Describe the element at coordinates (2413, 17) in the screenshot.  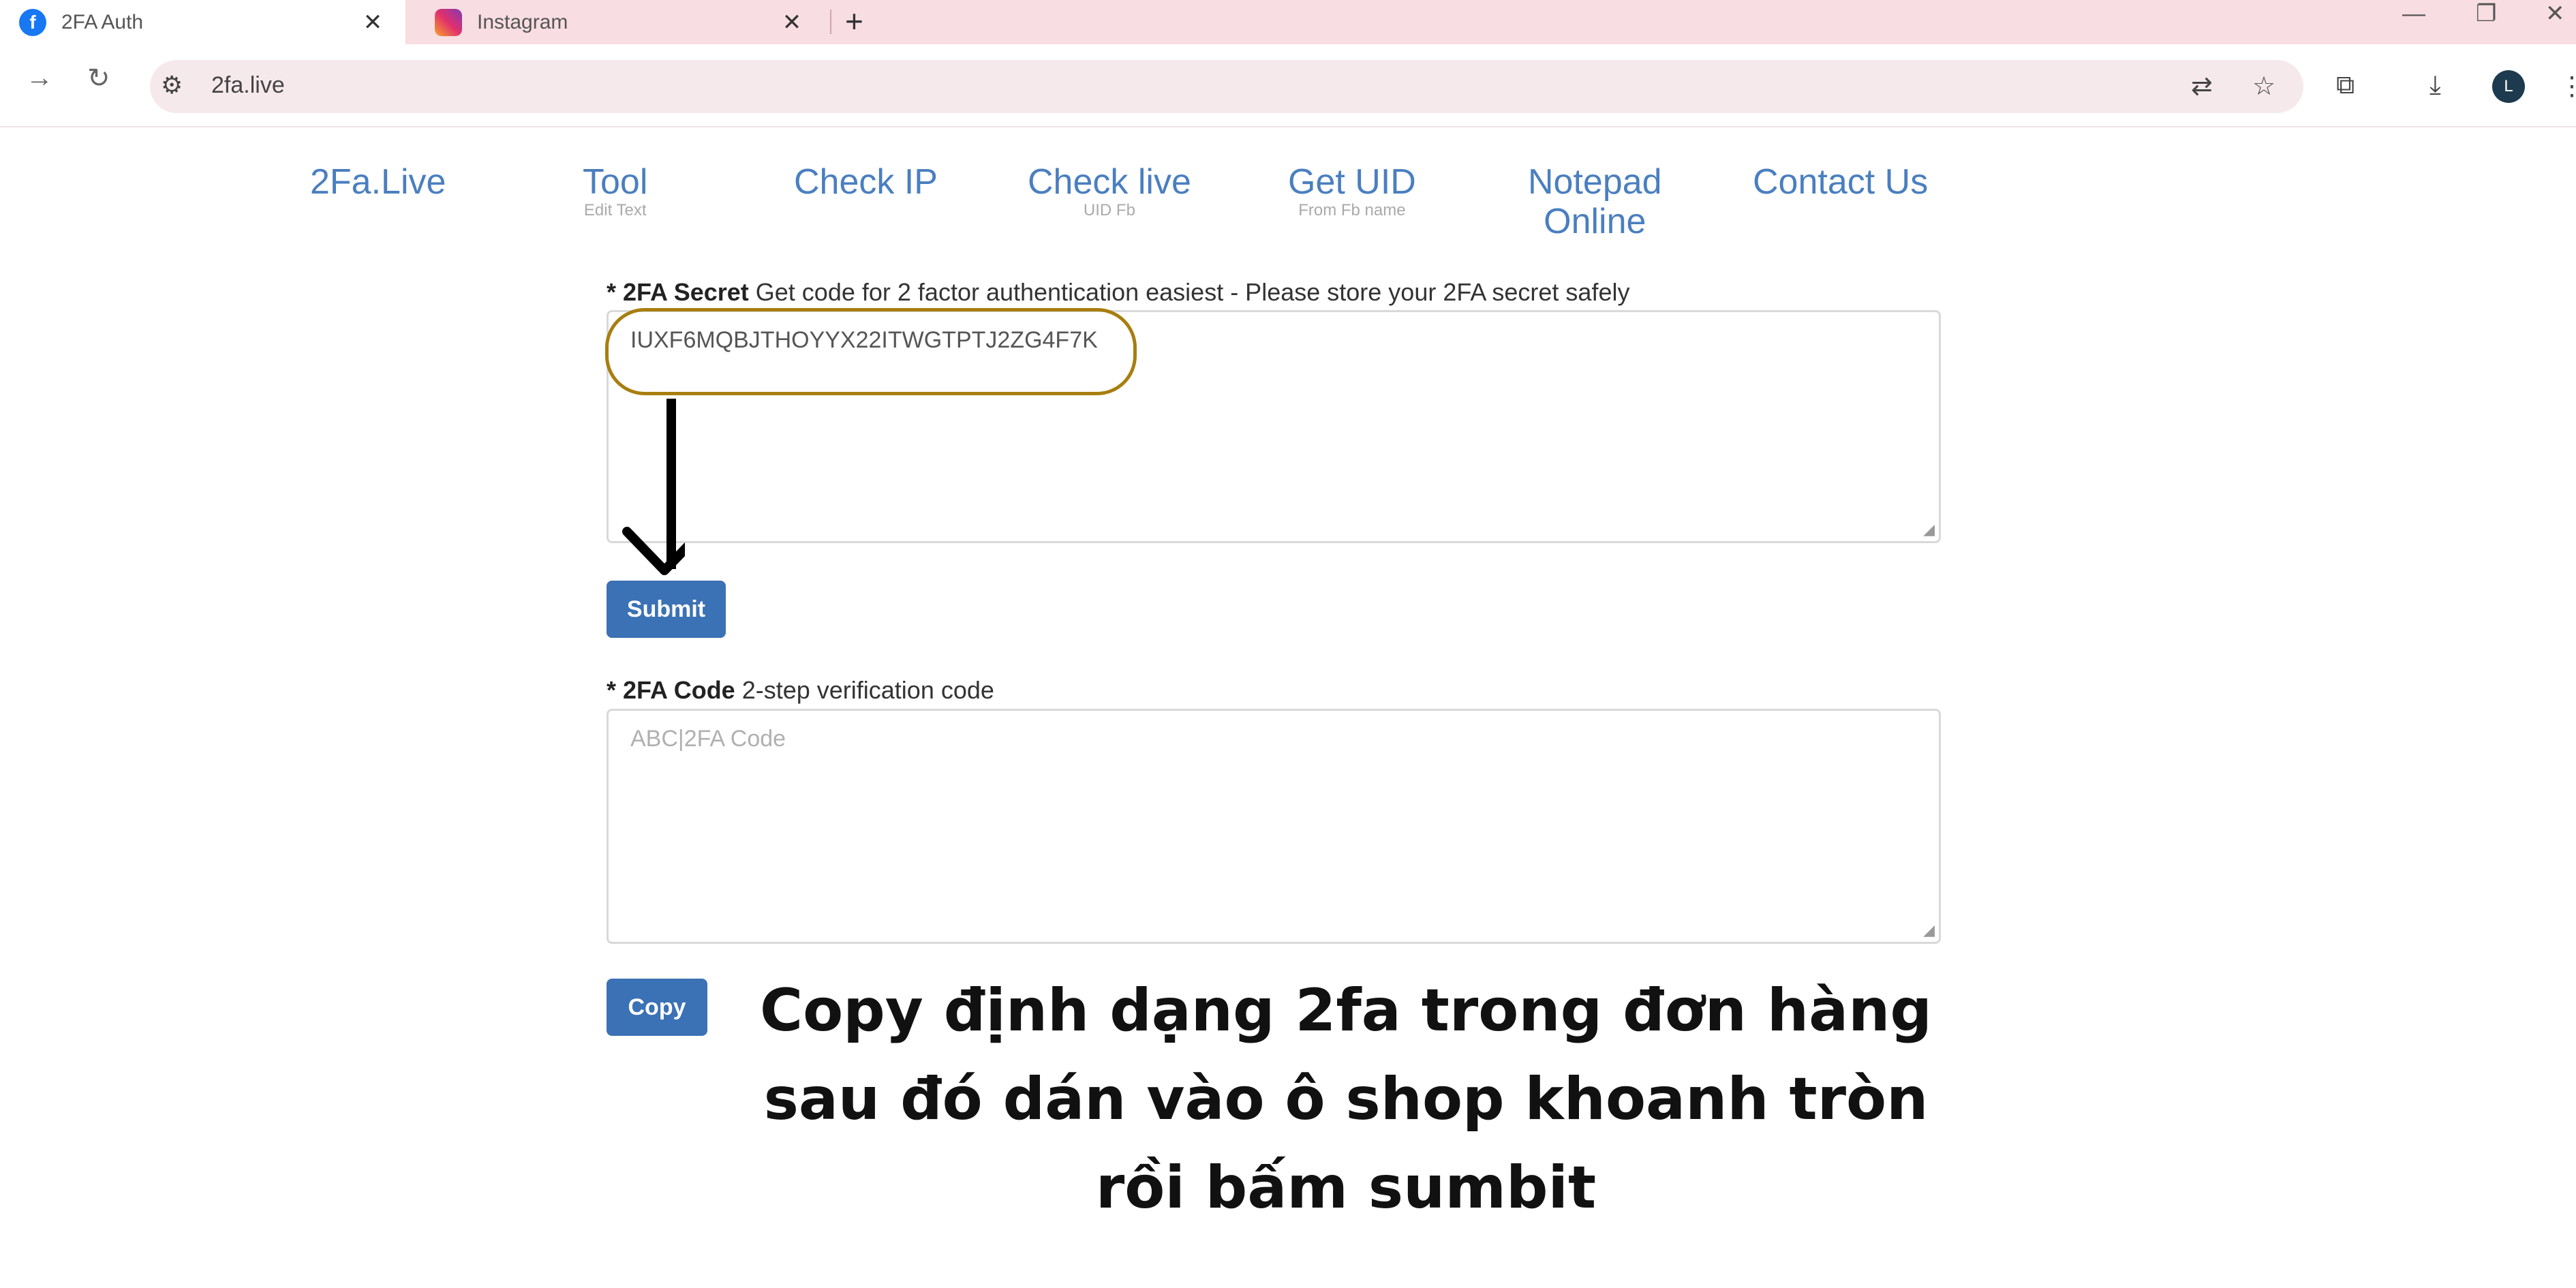
I see `minimize-icon: —` at that location.